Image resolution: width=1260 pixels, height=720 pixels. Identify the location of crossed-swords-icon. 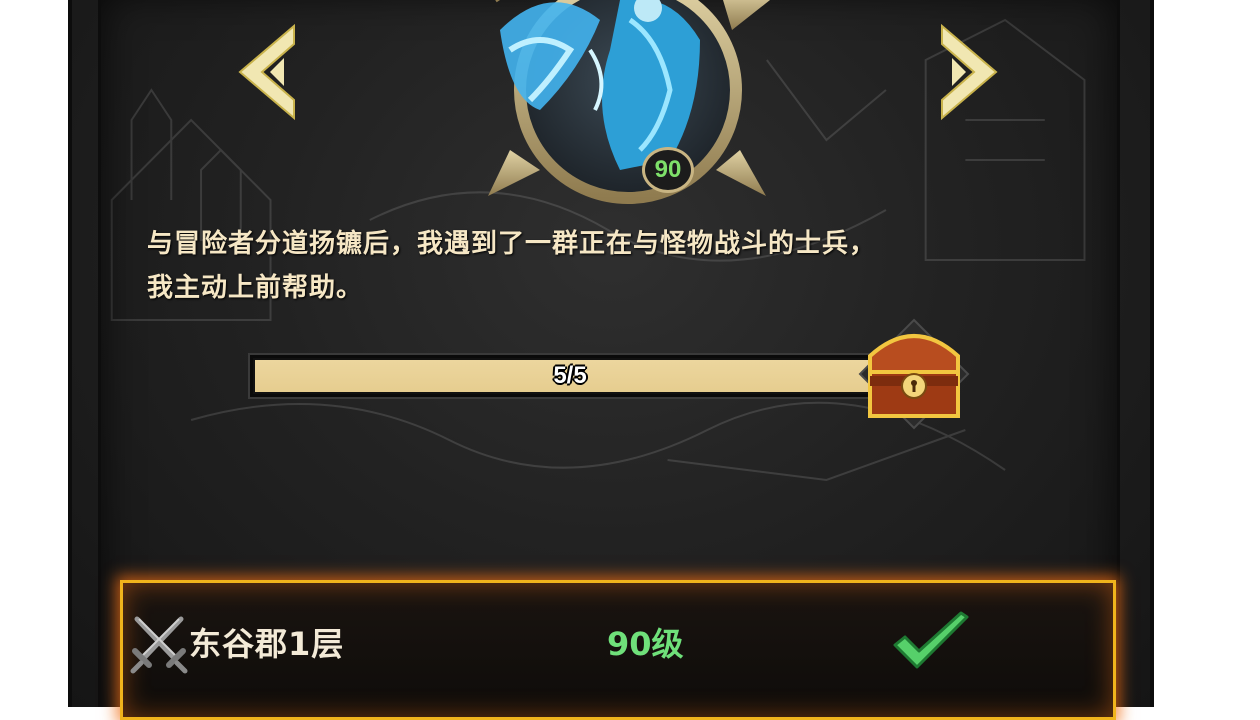
(159, 645).